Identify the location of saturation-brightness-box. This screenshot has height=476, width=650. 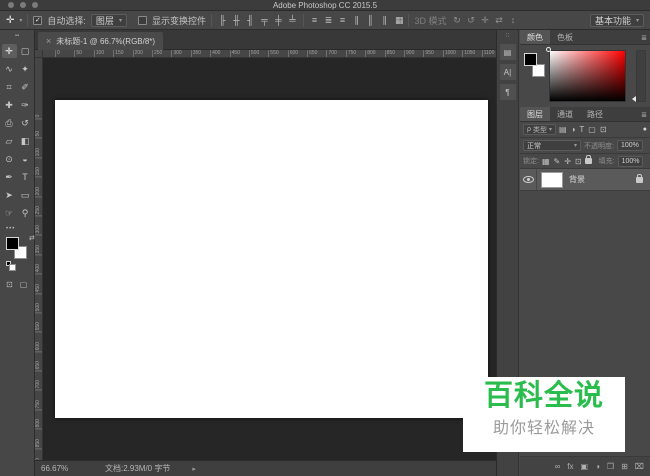
(587, 76).